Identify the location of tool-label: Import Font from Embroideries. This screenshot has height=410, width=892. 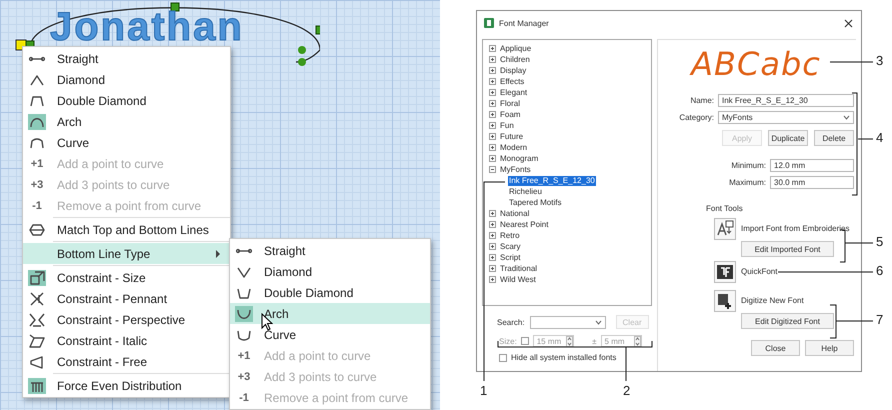
(795, 229).